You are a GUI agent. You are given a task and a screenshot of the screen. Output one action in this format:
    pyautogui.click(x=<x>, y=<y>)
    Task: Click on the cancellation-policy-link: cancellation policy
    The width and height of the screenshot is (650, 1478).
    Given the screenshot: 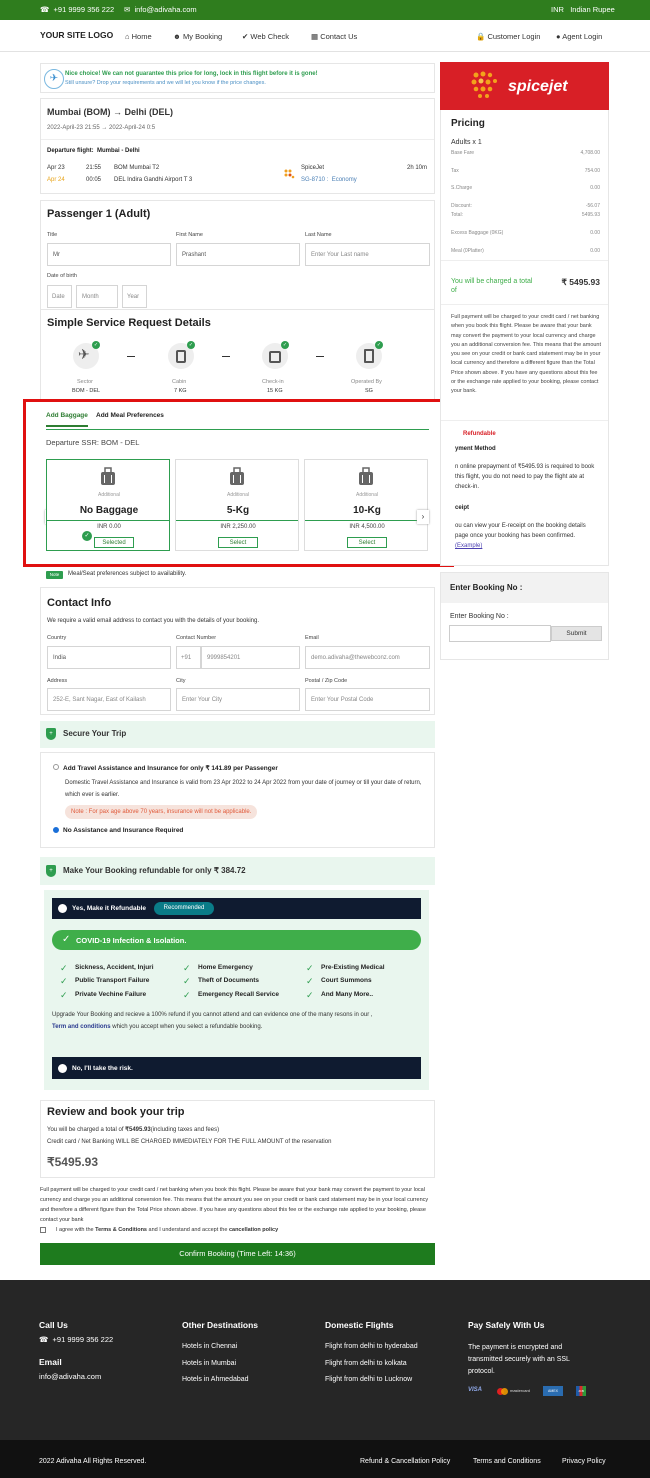 What is the action you would take?
    pyautogui.click(x=253, y=1230)
    